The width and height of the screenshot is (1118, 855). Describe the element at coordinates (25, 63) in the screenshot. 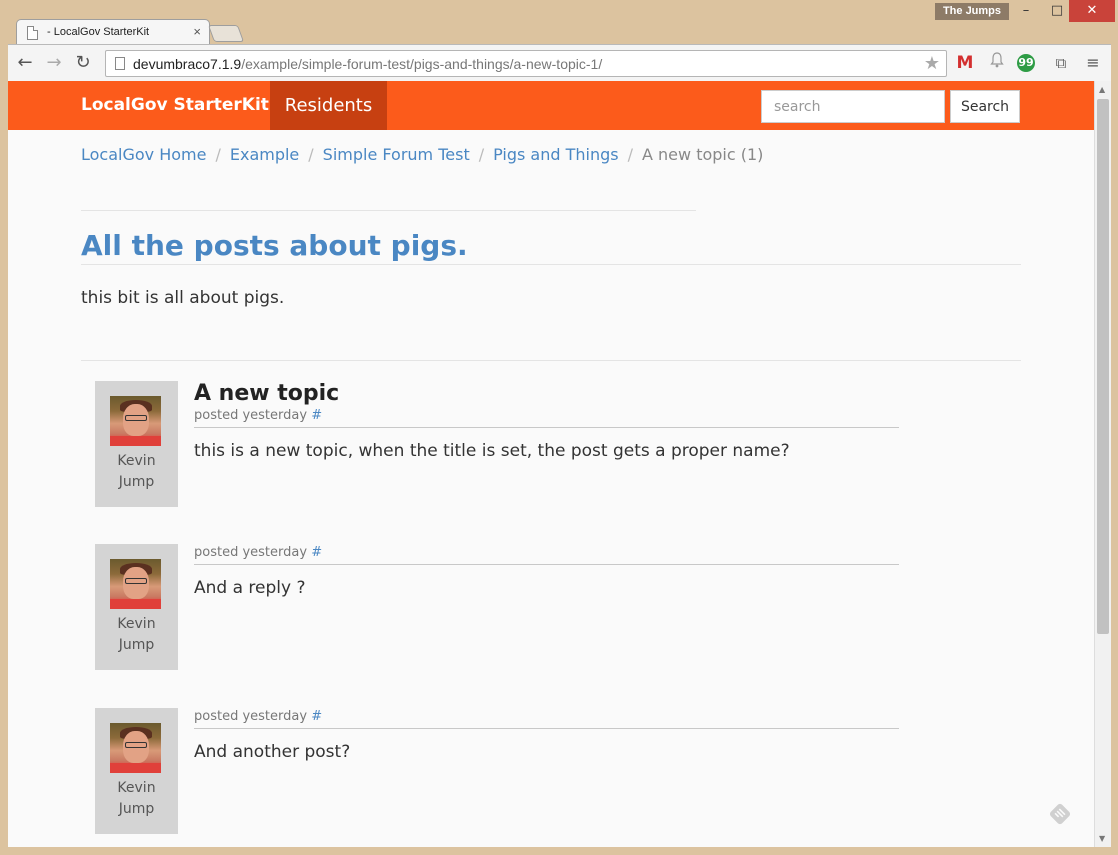

I see `back-icon: ←` at that location.